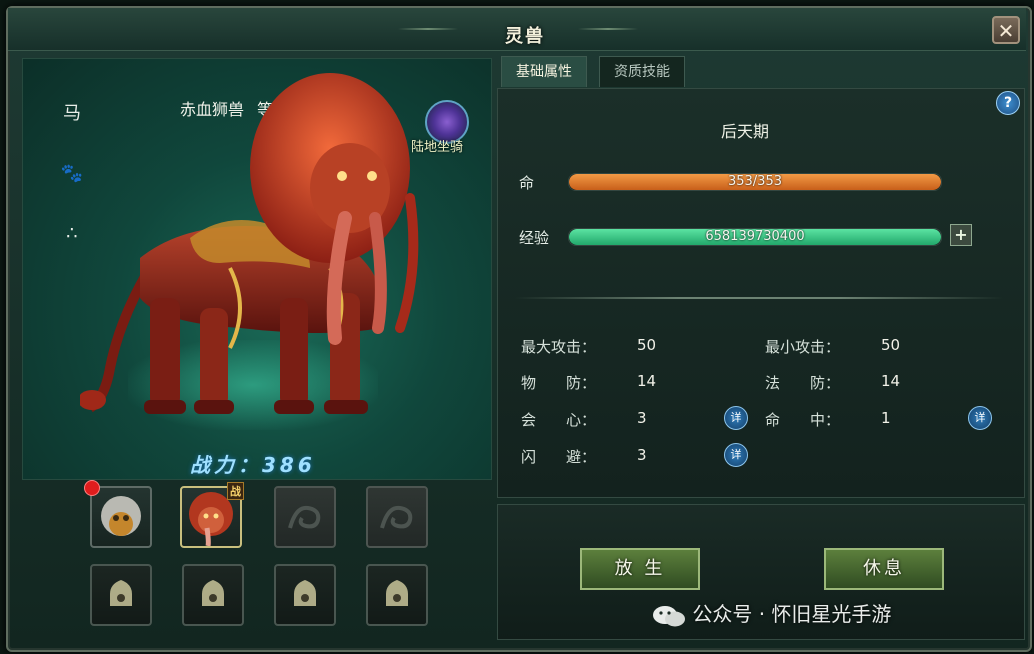  What do you see at coordinates (544, 71) in the screenshot?
I see `tab-basic-attributes: 基础属性` at bounding box center [544, 71].